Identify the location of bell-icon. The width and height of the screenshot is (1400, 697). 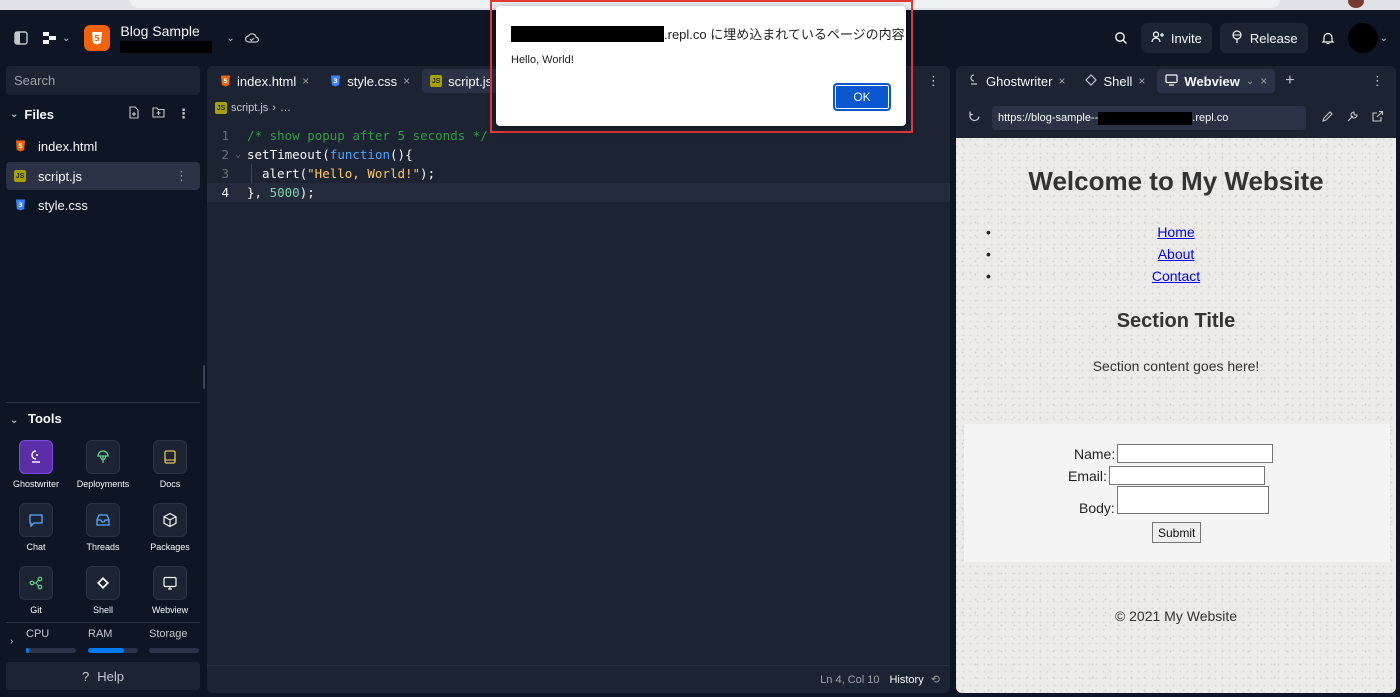
(1328, 38).